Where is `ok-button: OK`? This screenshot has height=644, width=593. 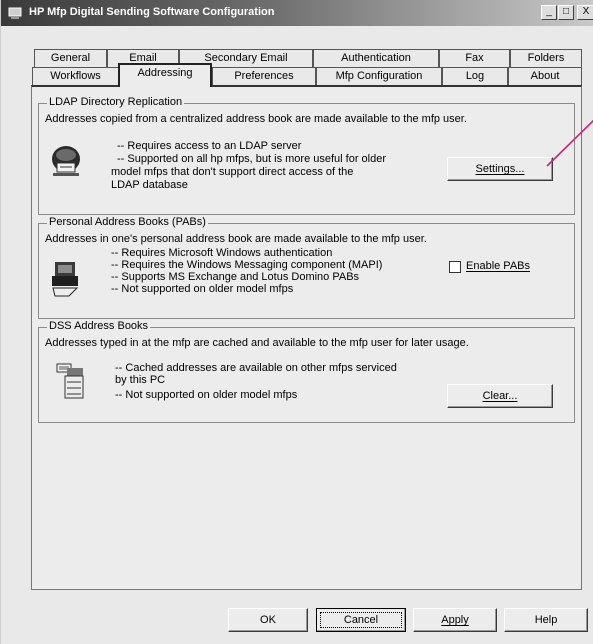 ok-button: OK is located at coordinates (268, 620).